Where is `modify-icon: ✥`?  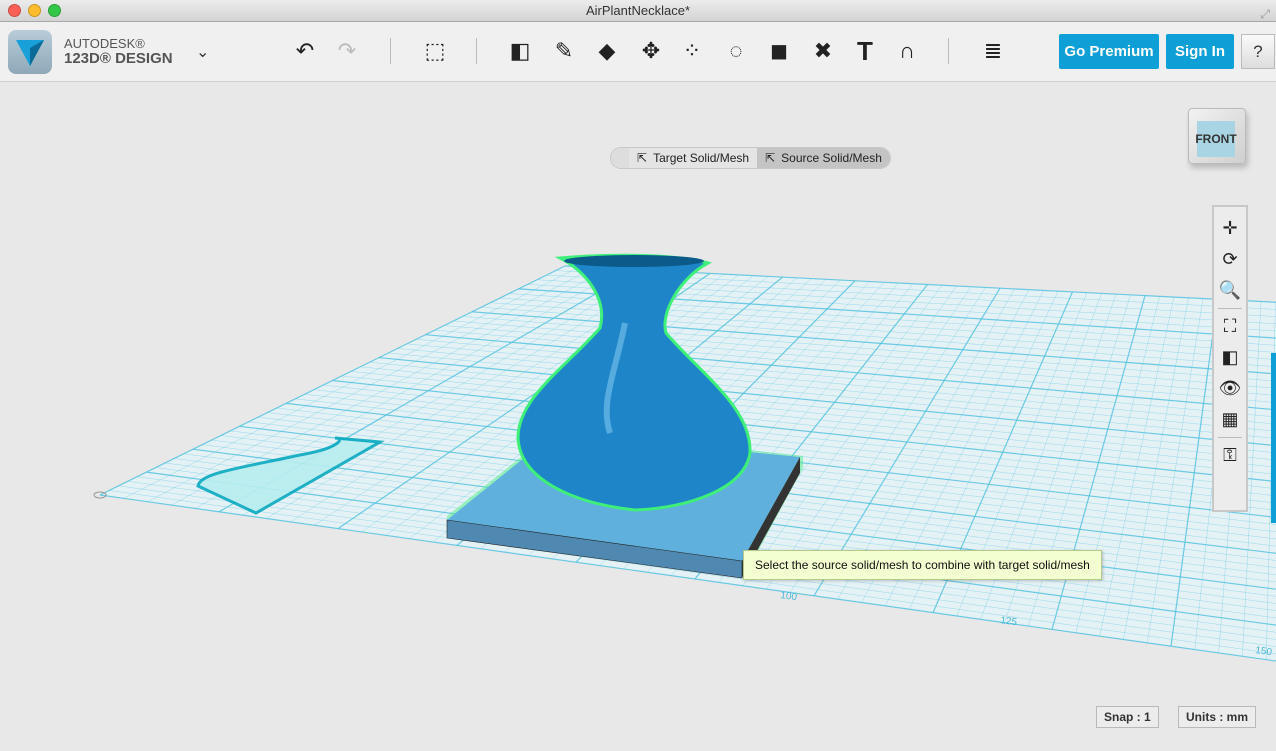 modify-icon: ✥ is located at coordinates (651, 51).